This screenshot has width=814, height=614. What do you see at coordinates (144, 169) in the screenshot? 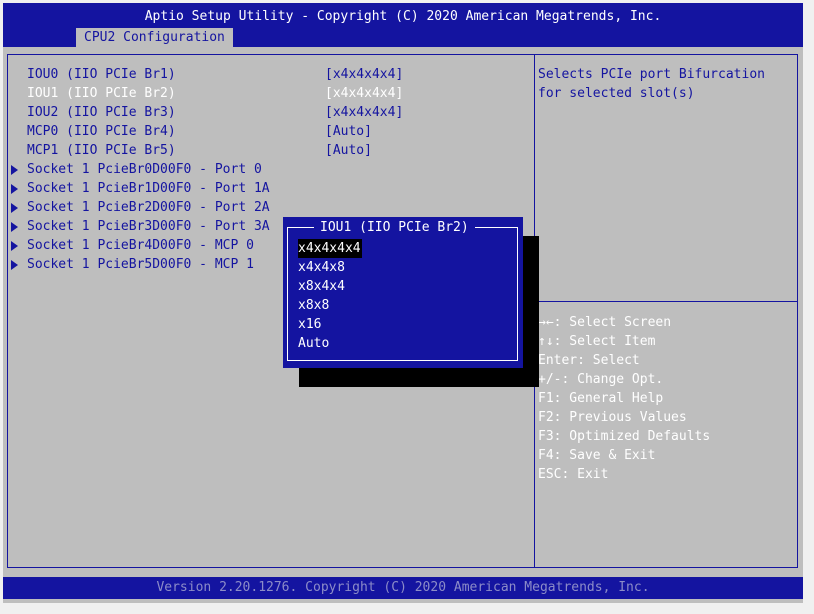
I see `submenu-item-label: Socket 1 PcieBr0D00F0 - Port 0` at bounding box center [144, 169].